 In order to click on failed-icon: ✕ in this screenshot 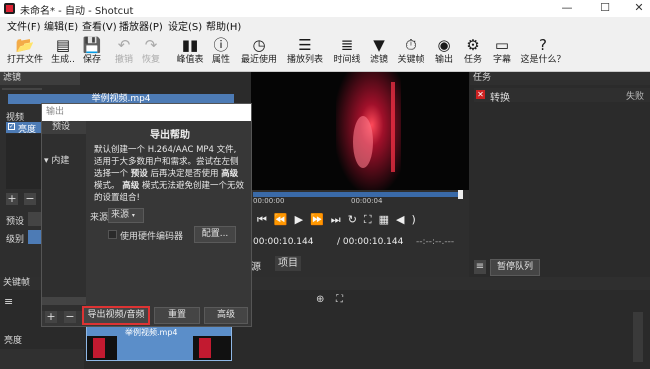, I will do `click(480, 94)`.